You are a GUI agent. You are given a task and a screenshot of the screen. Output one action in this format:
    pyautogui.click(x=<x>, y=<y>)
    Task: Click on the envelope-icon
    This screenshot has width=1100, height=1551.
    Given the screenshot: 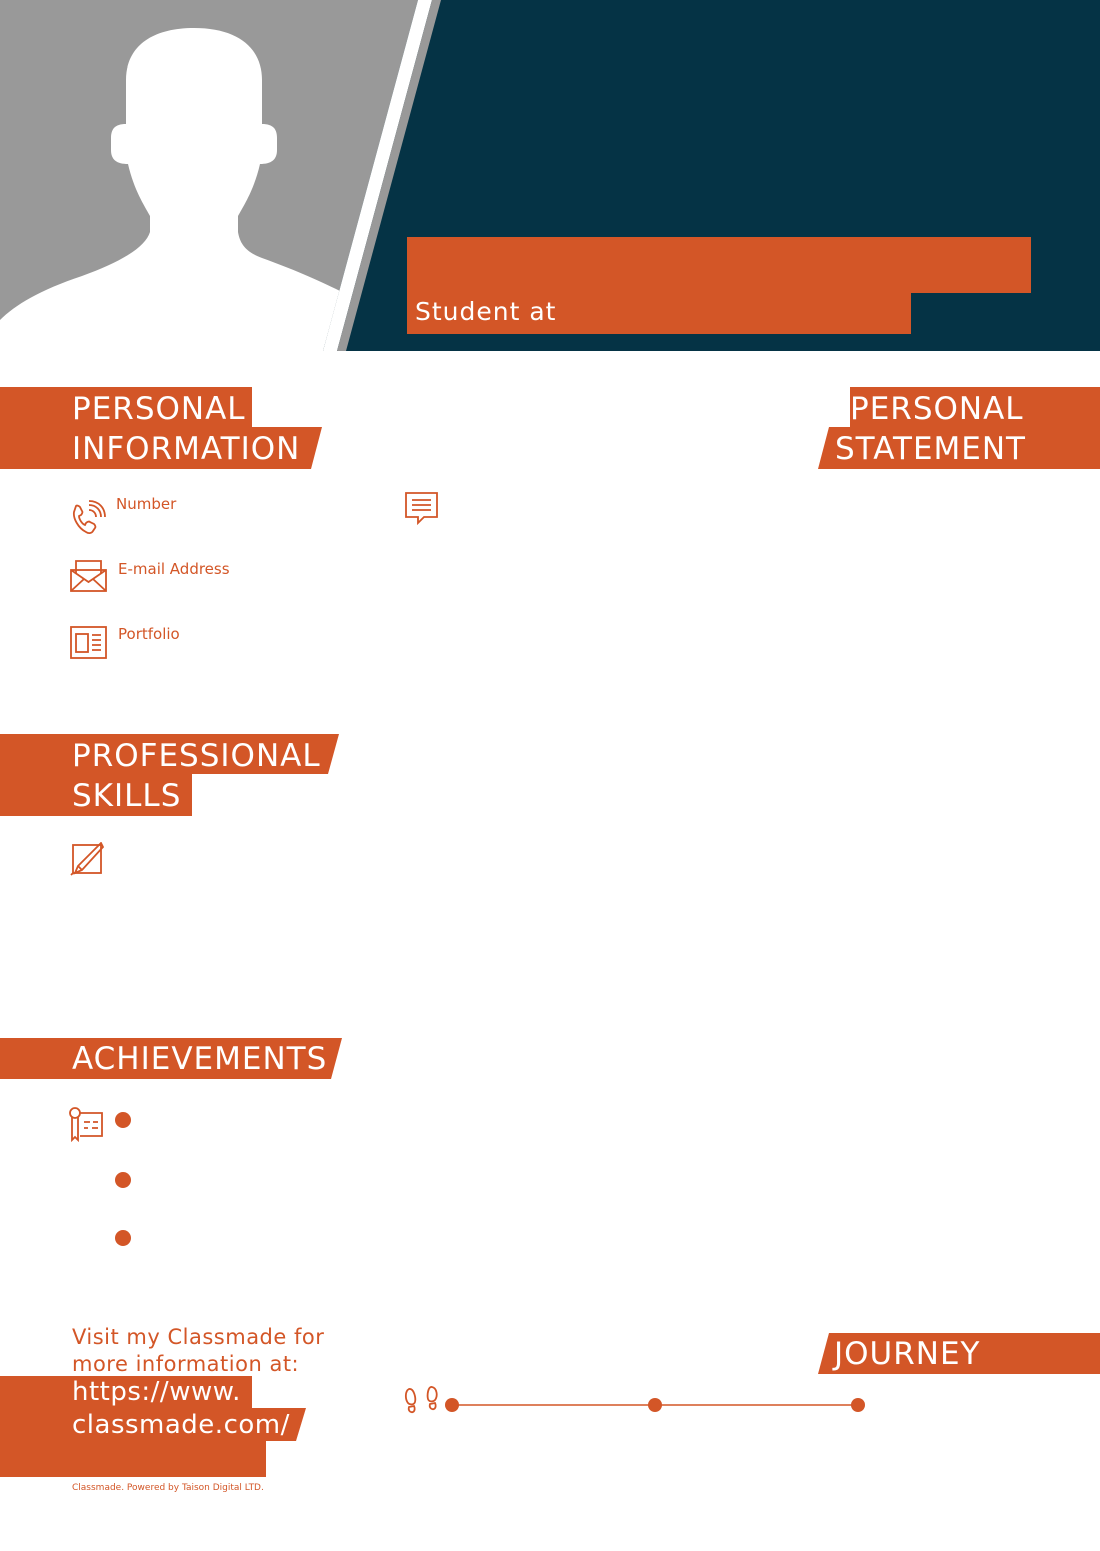 What is the action you would take?
    pyautogui.click(x=89, y=576)
    